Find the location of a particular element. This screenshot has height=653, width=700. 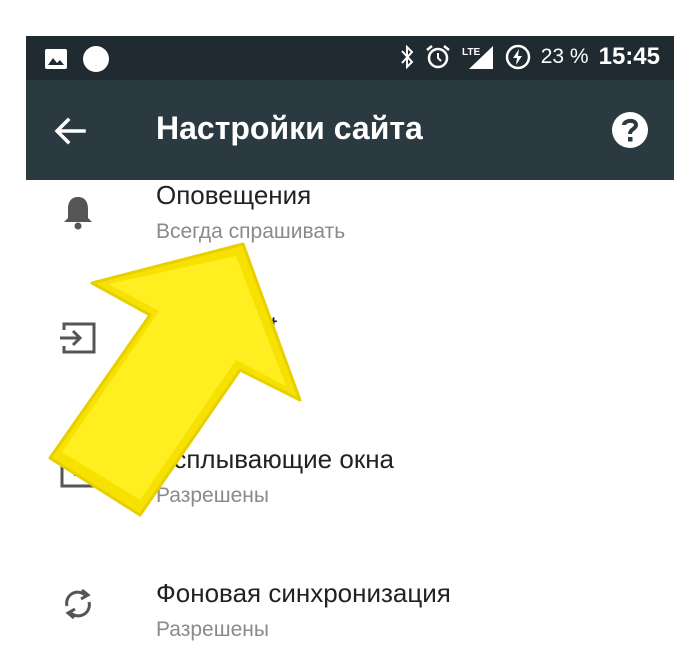

setting-title: Всплывающие окна is located at coordinates (275, 459).